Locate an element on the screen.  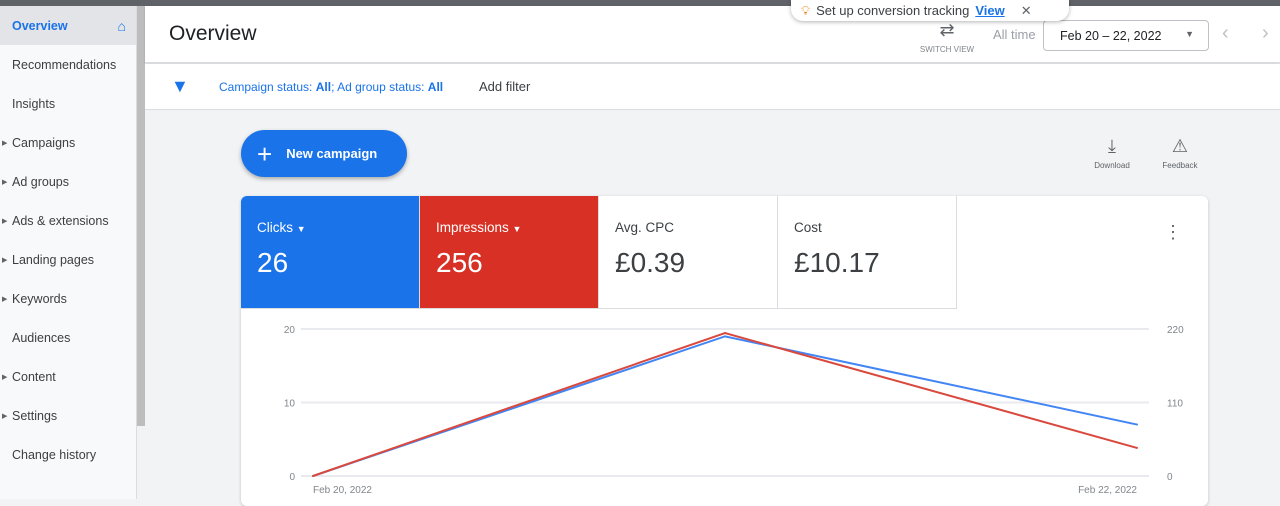
download-button: ⤓ Download is located at coordinates (1112, 153).